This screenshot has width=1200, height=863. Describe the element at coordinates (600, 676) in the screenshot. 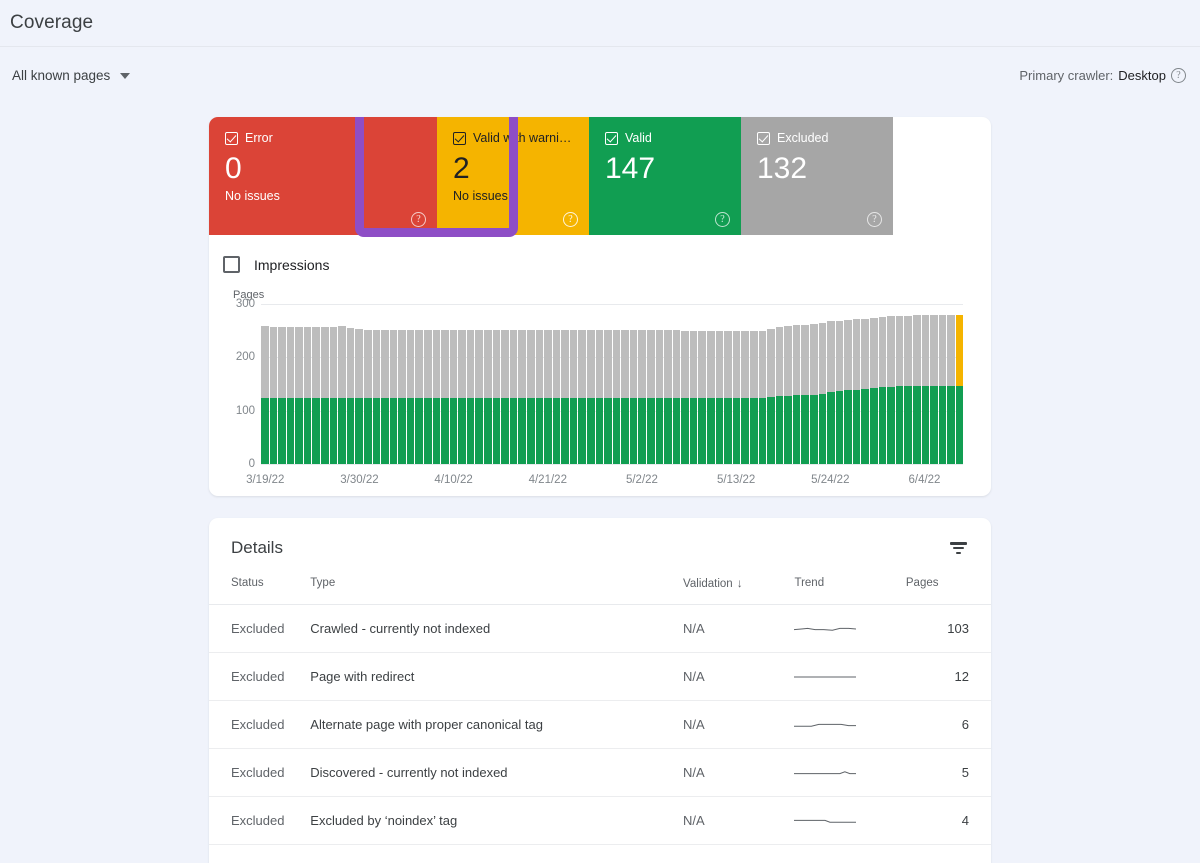

I see `table-row: Excluded Page with redirect N/A 12` at that location.